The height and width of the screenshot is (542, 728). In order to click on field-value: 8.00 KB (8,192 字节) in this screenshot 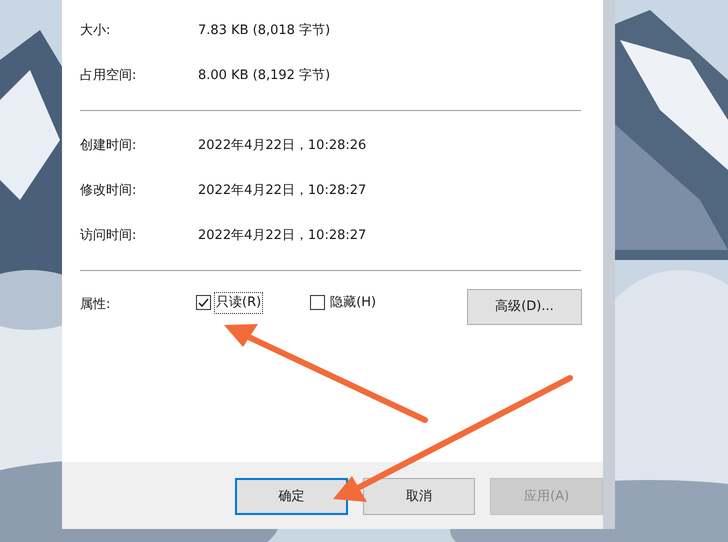, I will do `click(264, 75)`.